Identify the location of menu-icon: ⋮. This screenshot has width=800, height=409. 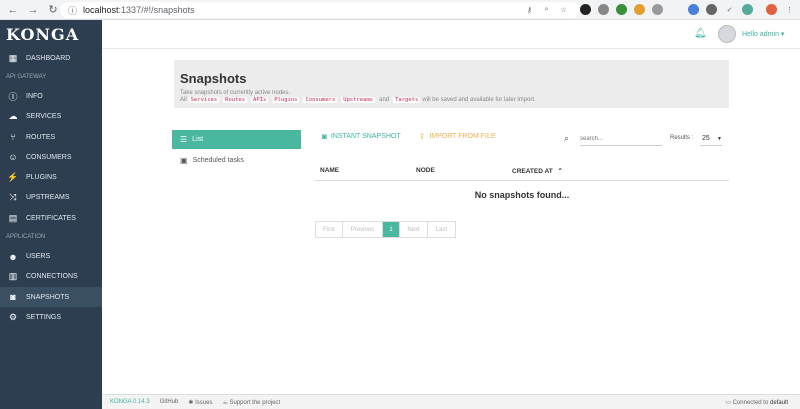
(789, 9).